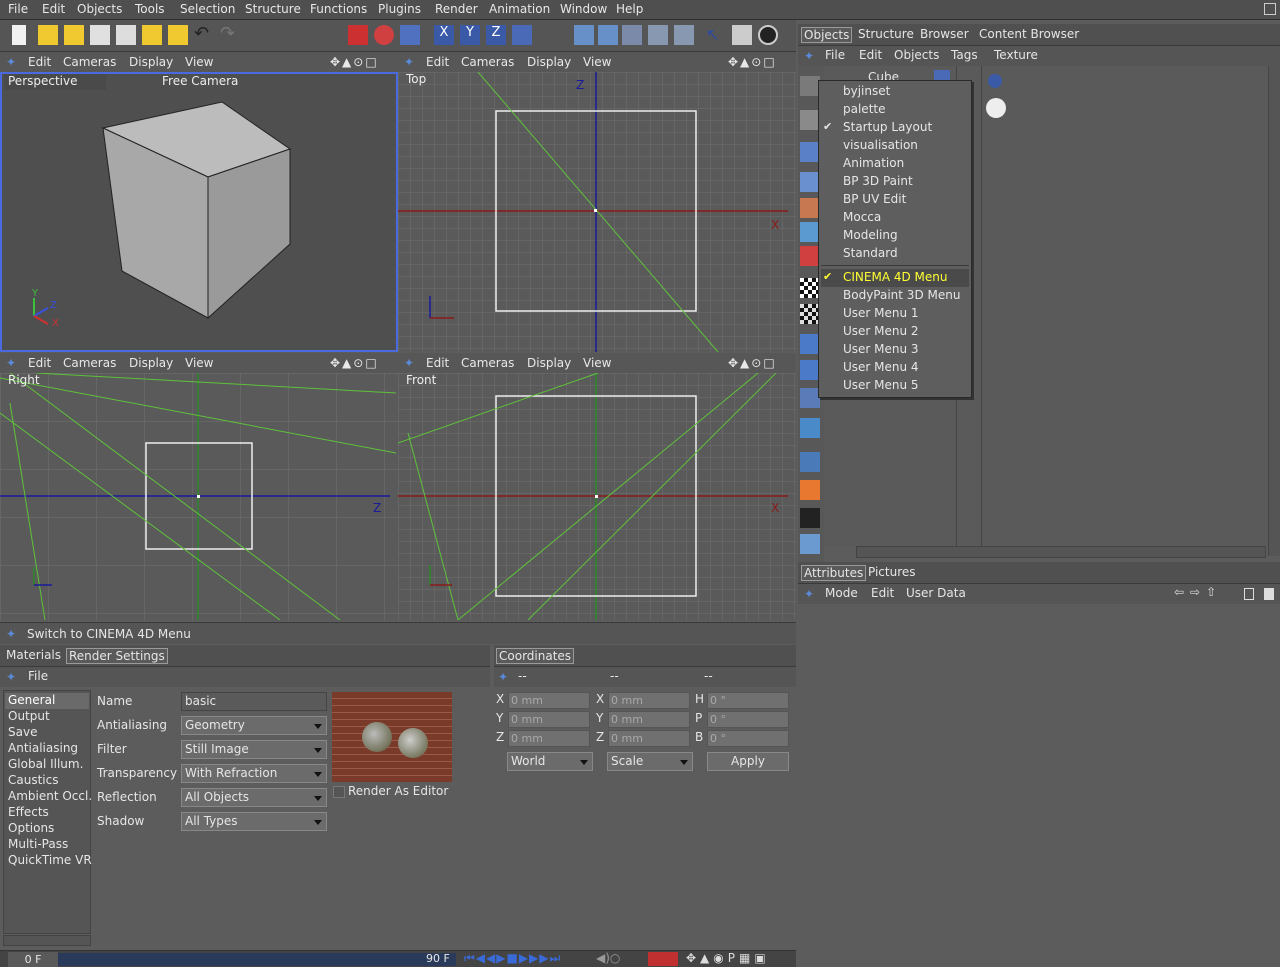  Describe the element at coordinates (126, 35) in the screenshot. I see `save-icon` at that location.